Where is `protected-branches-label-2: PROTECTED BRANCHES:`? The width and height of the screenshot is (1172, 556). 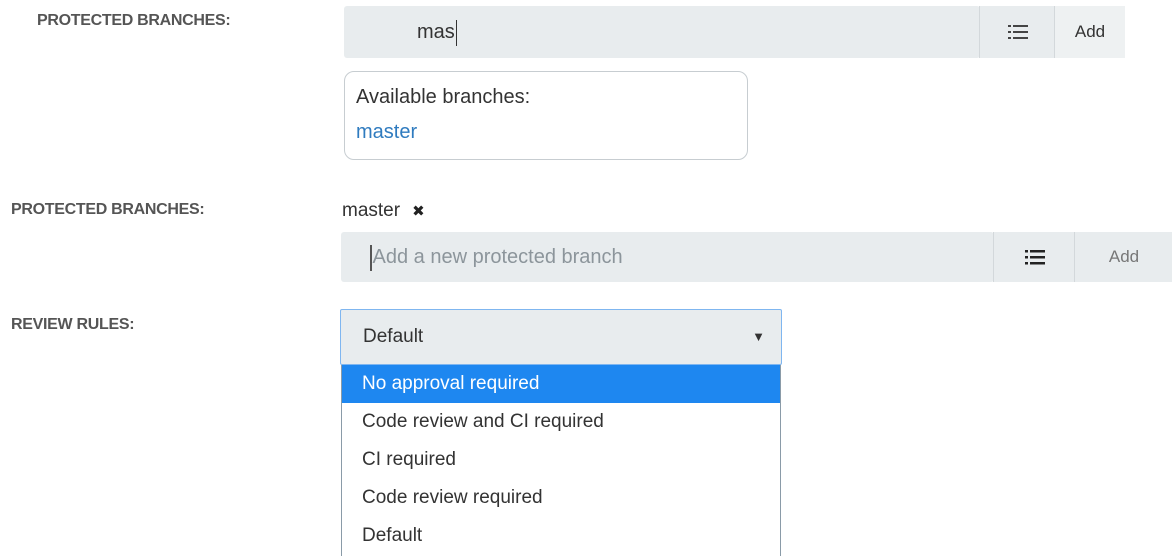
protected-branches-label-2: PROTECTED BRANCHES: is located at coordinates (108, 209).